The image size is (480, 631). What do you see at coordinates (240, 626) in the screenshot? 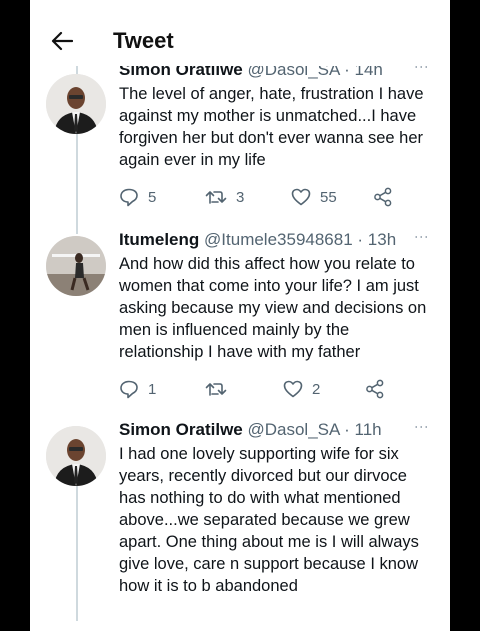
I see `bottom-bar` at bounding box center [240, 626].